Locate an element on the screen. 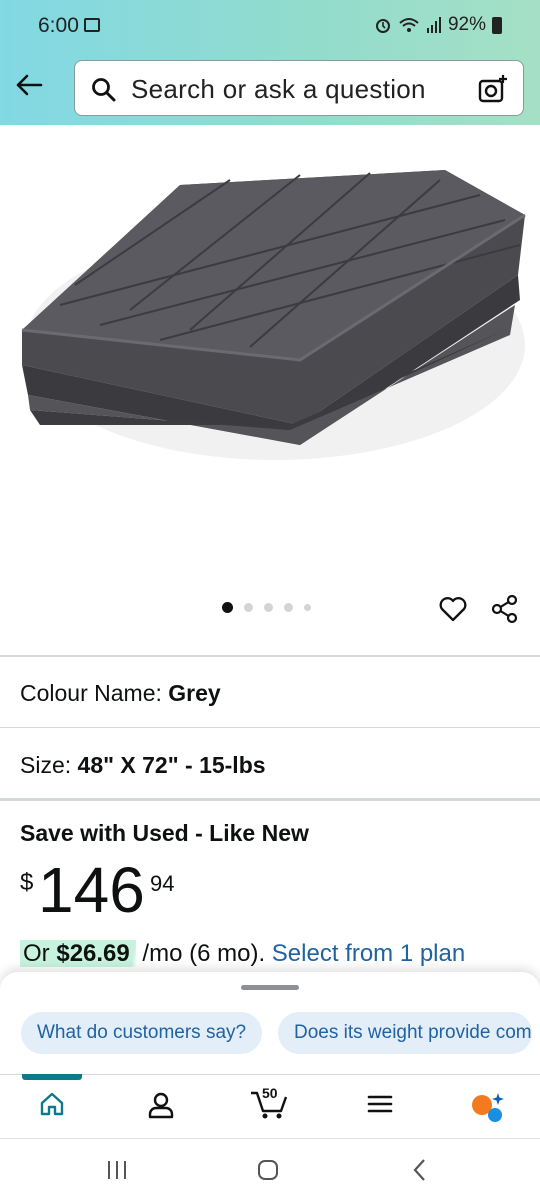  camera-icon is located at coordinates (493, 89).